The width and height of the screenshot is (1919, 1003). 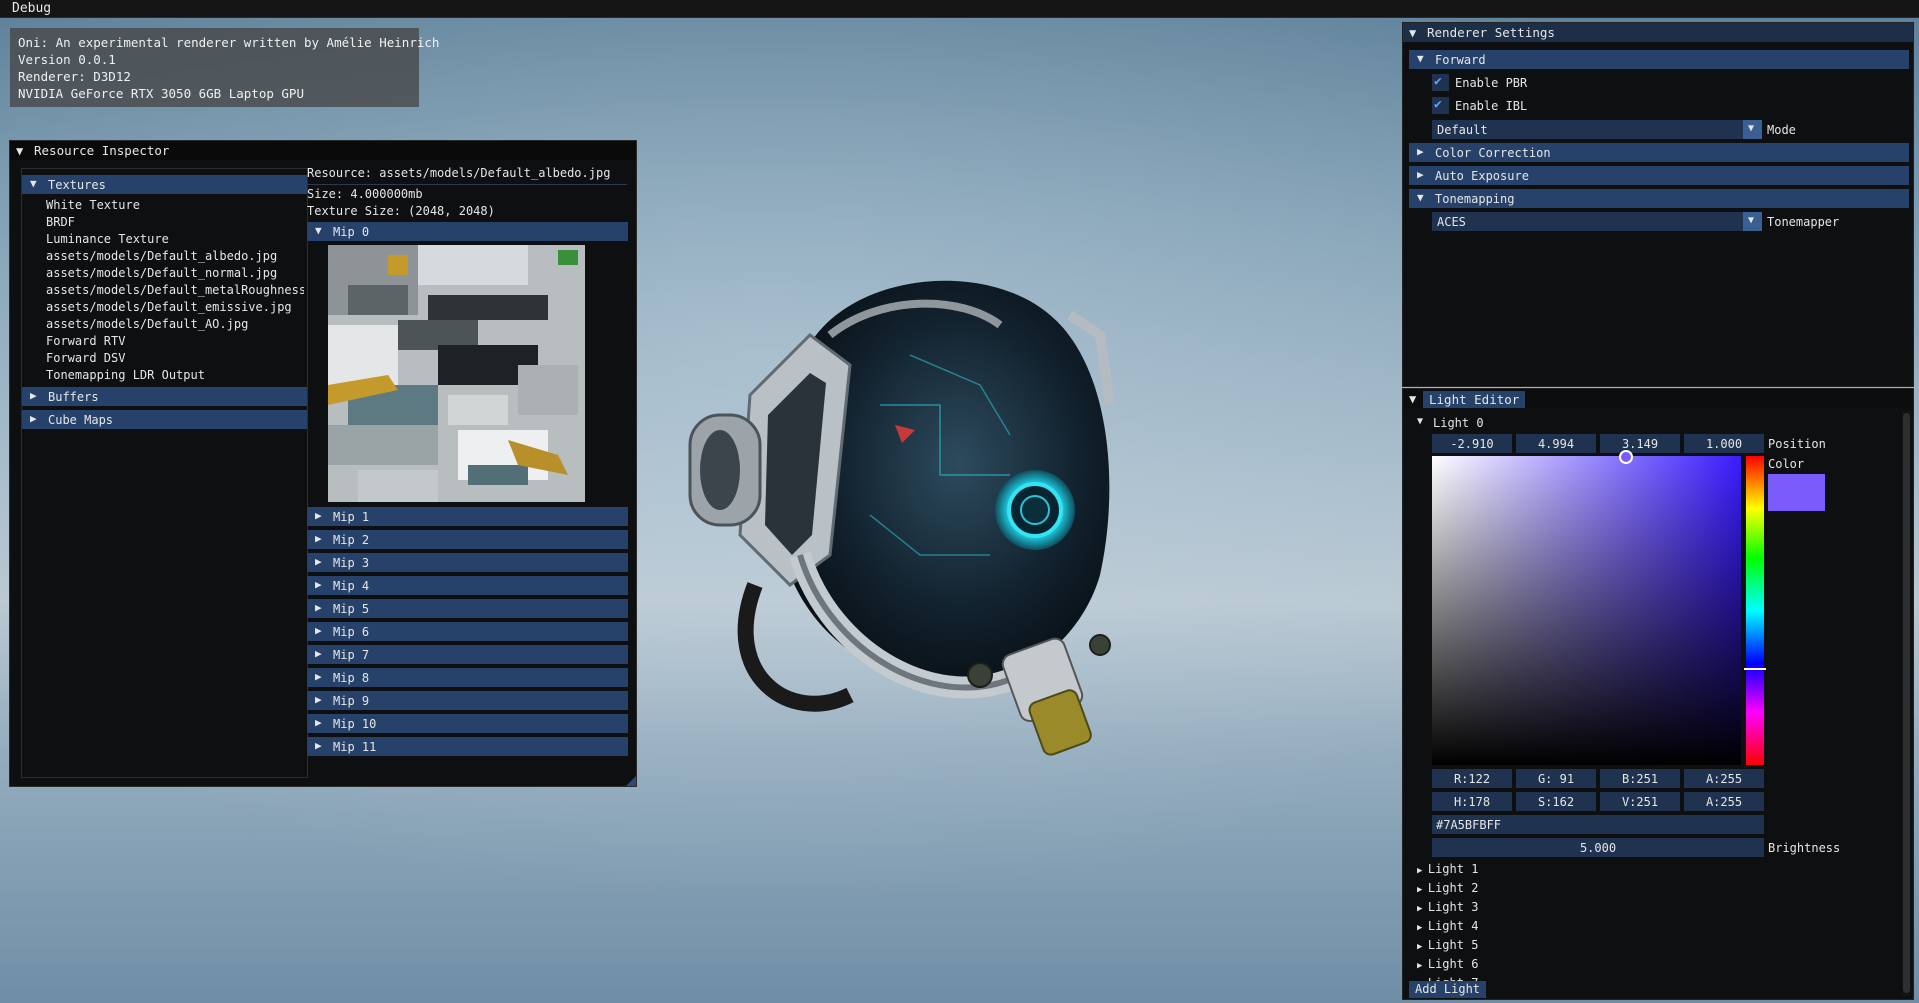 I want to click on enable-ibl-label: Enable IBL, so click(x=1491, y=106).